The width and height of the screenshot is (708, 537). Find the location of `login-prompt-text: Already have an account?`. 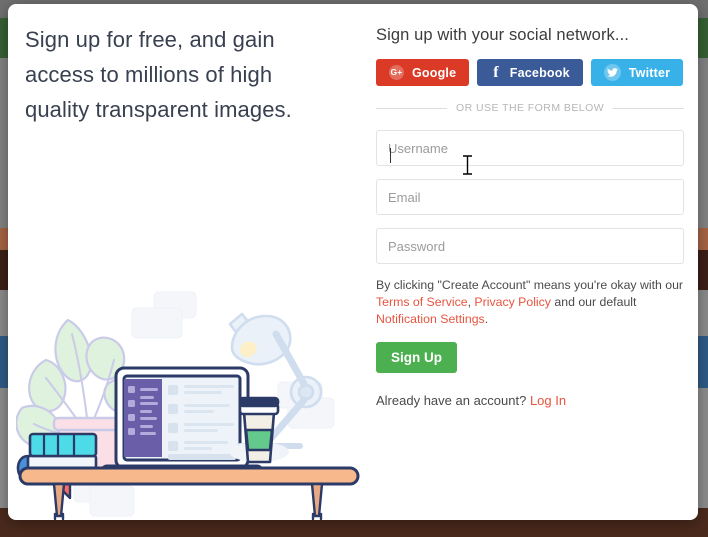

login-prompt-text: Already have an account? is located at coordinates (453, 400).